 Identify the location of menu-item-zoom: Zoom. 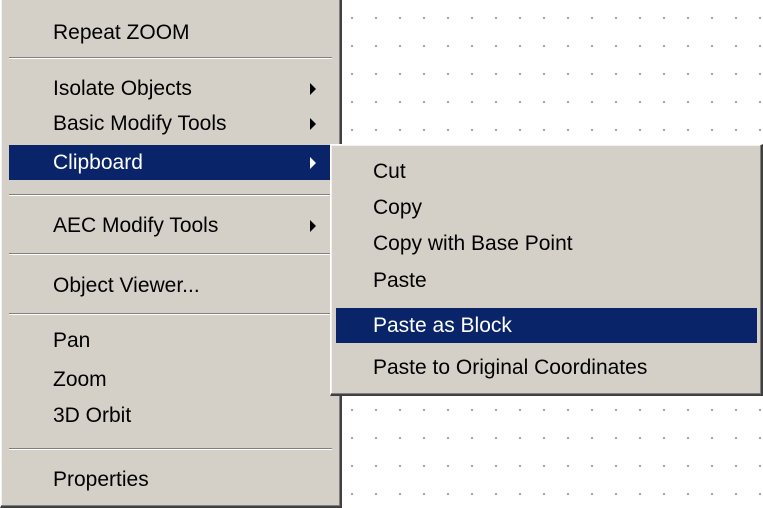
(170, 379).